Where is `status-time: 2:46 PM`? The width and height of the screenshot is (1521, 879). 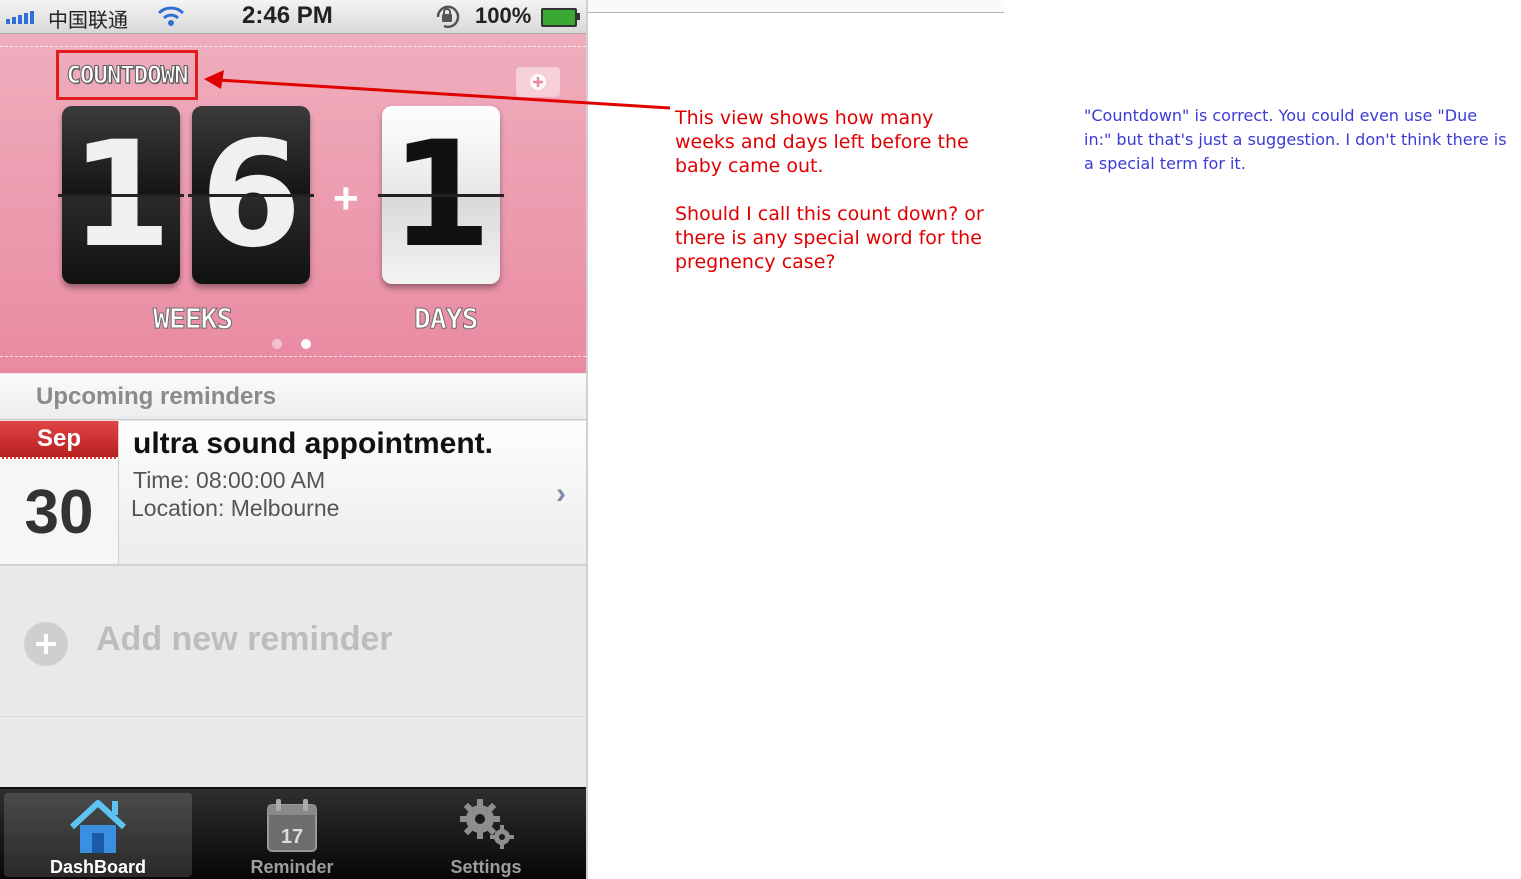
status-time: 2:46 PM is located at coordinates (287, 15).